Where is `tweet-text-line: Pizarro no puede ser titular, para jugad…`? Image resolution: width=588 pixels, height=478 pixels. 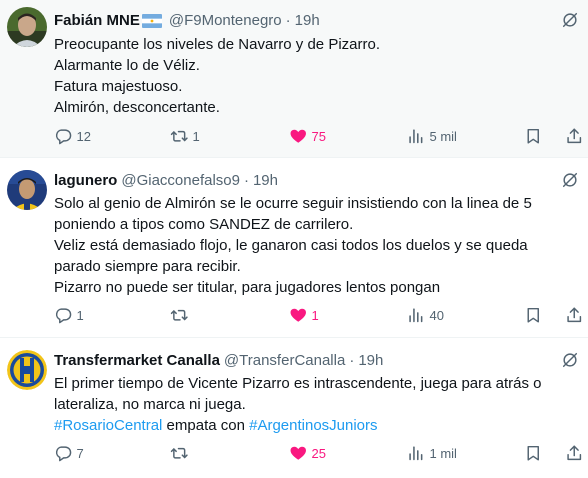
tweet-text-line: Pizarro no puede ser titular, para jugad… is located at coordinates (247, 287).